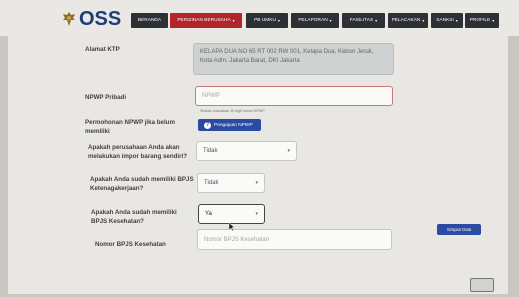 The image size is (519, 297). I want to click on nav-beranda: BERANDA, so click(149, 20).